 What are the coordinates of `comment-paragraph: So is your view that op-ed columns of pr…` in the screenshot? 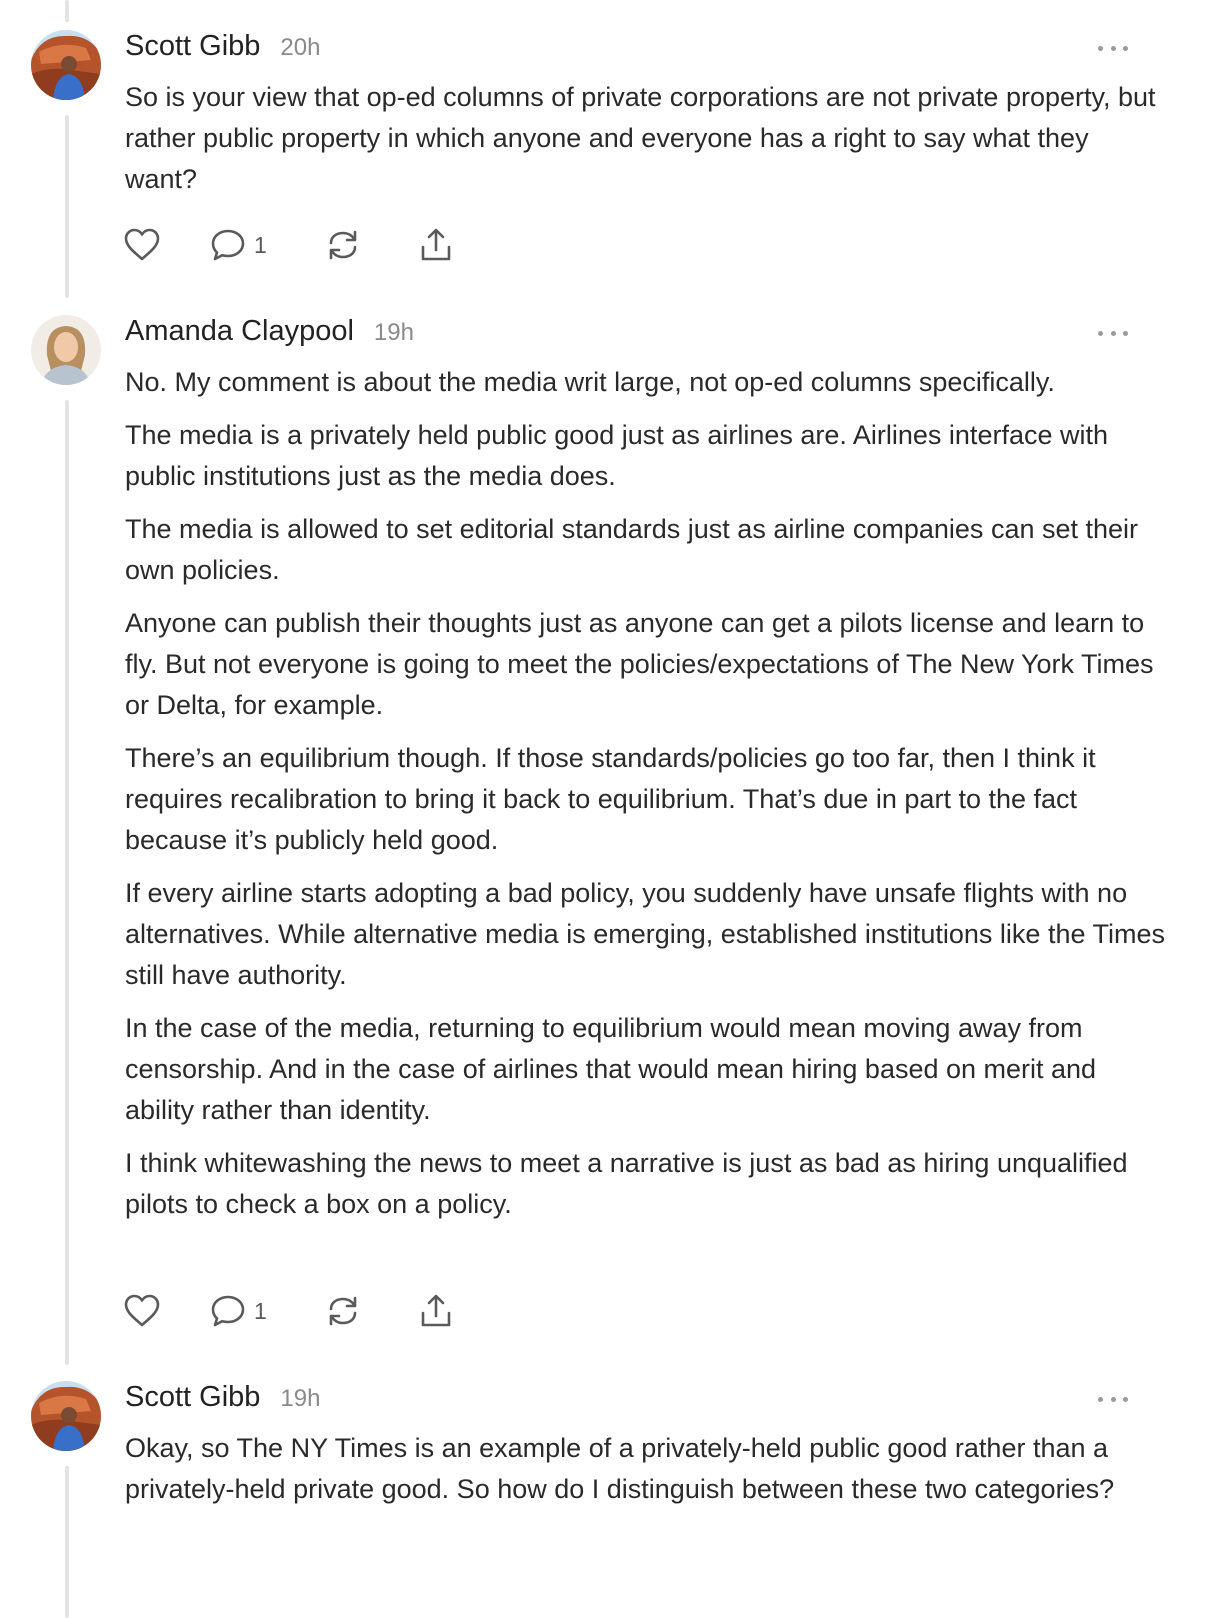 It's located at (640, 138).